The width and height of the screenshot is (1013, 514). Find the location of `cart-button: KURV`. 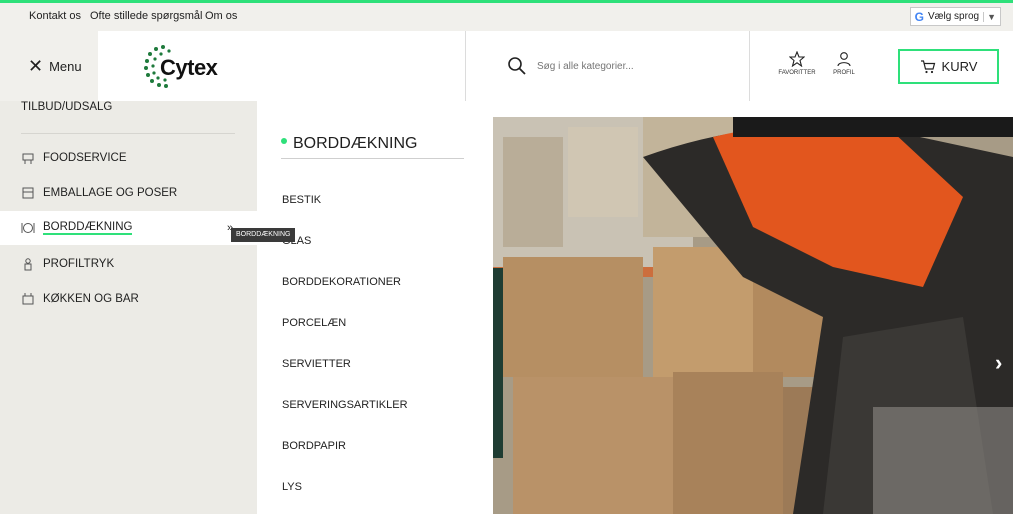

cart-button: KURV is located at coordinates (948, 66).